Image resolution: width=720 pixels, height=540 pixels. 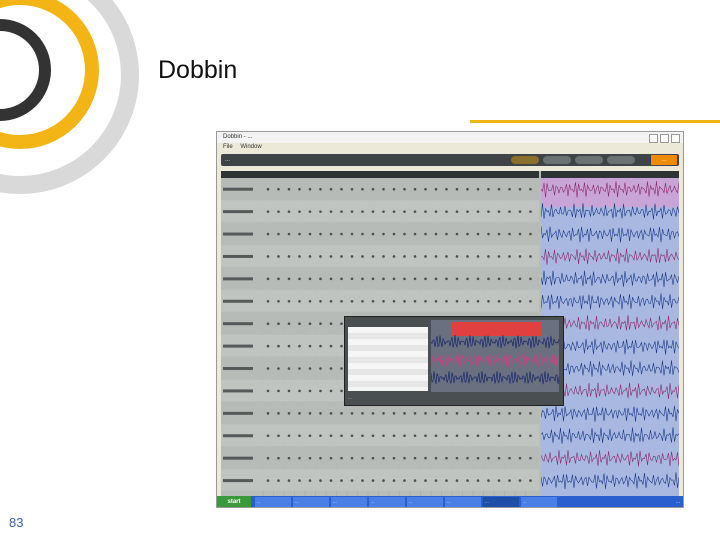 I want to click on start-button: start, so click(x=234, y=501).